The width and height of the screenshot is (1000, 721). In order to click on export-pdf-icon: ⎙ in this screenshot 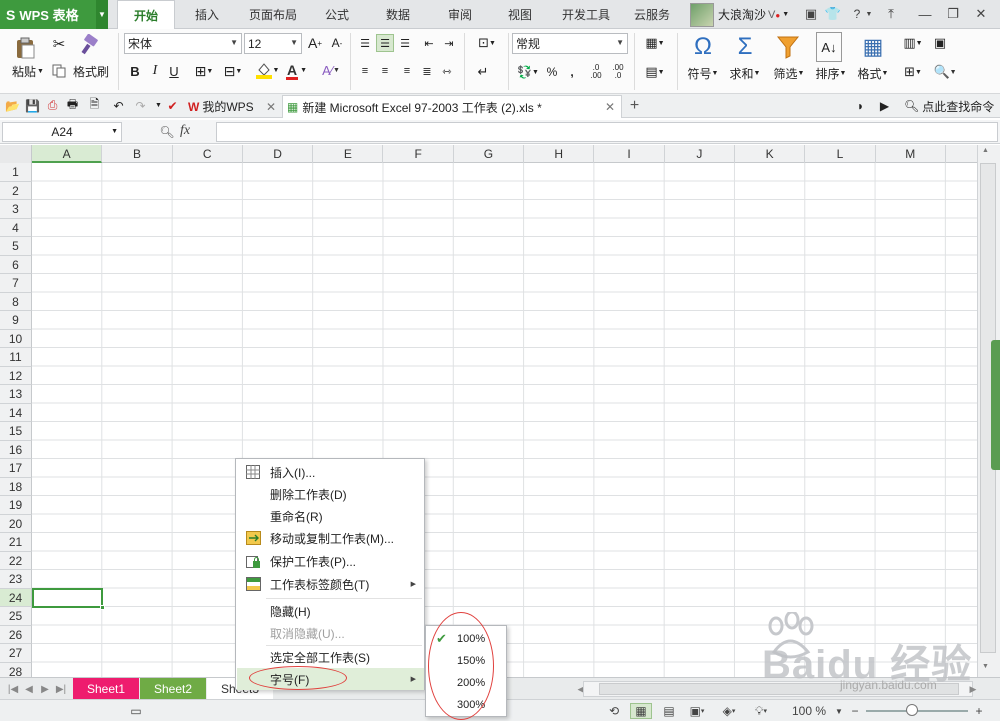, I will do `click(52, 105)`.